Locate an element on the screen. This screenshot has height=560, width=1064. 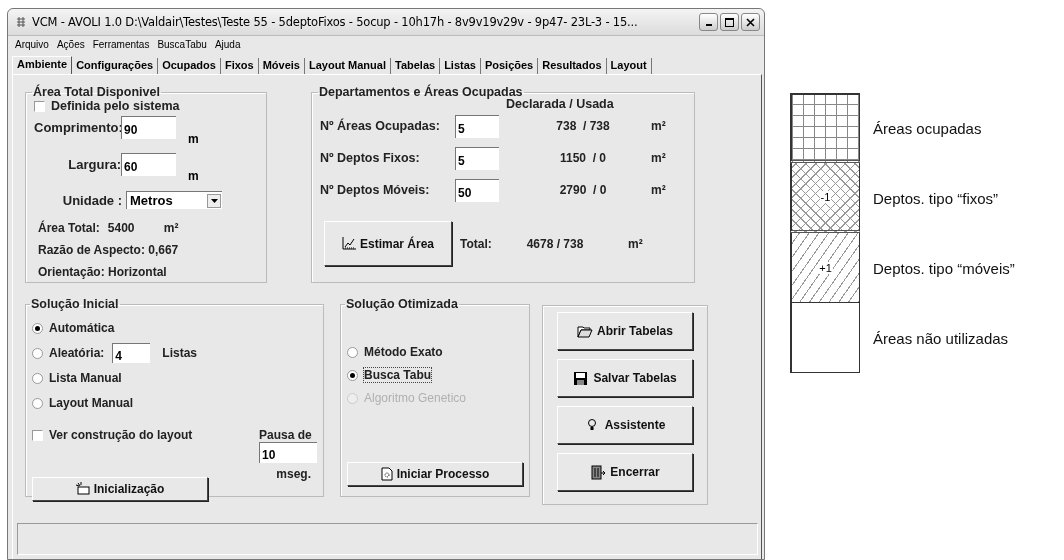
radio-label: Automática is located at coordinates (82, 328).